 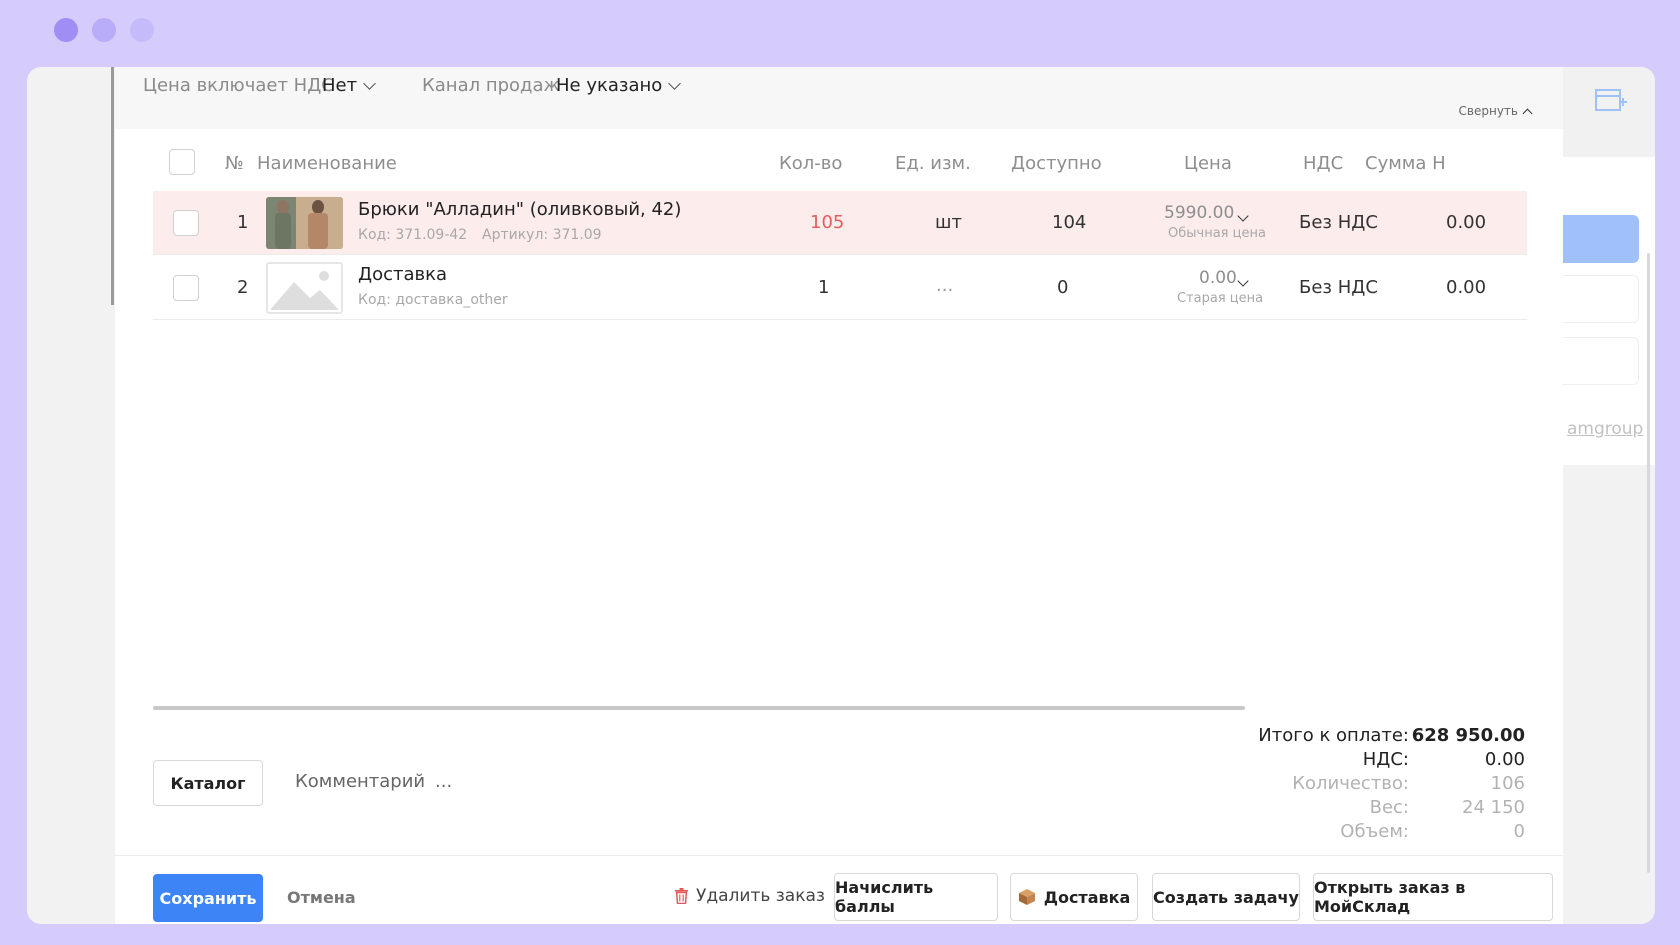 I want to click on total-to-pay: Итого к оплате: 628 950.00, so click(x=1345, y=735).